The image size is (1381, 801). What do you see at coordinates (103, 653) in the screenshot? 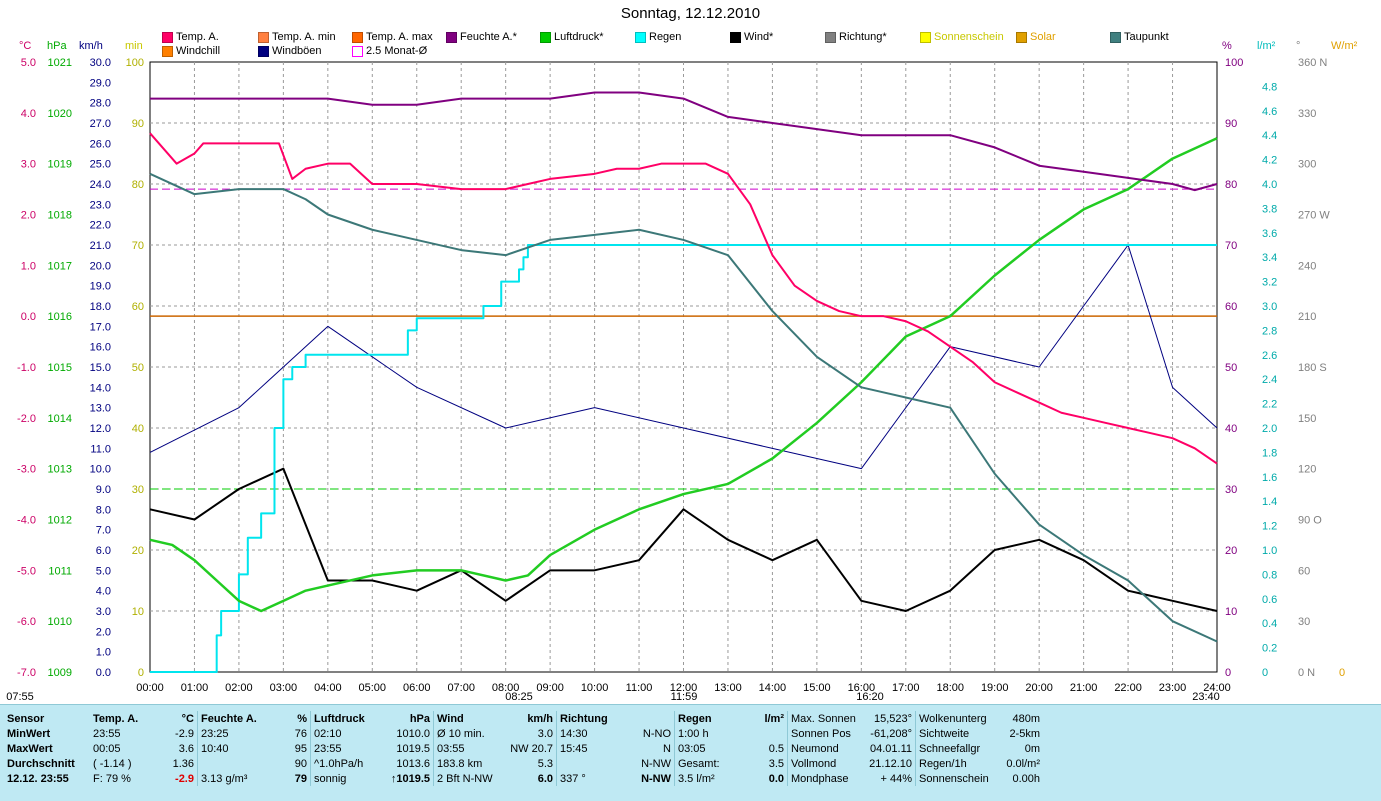
I see `wind-tick-label: 1.0` at bounding box center [103, 653].